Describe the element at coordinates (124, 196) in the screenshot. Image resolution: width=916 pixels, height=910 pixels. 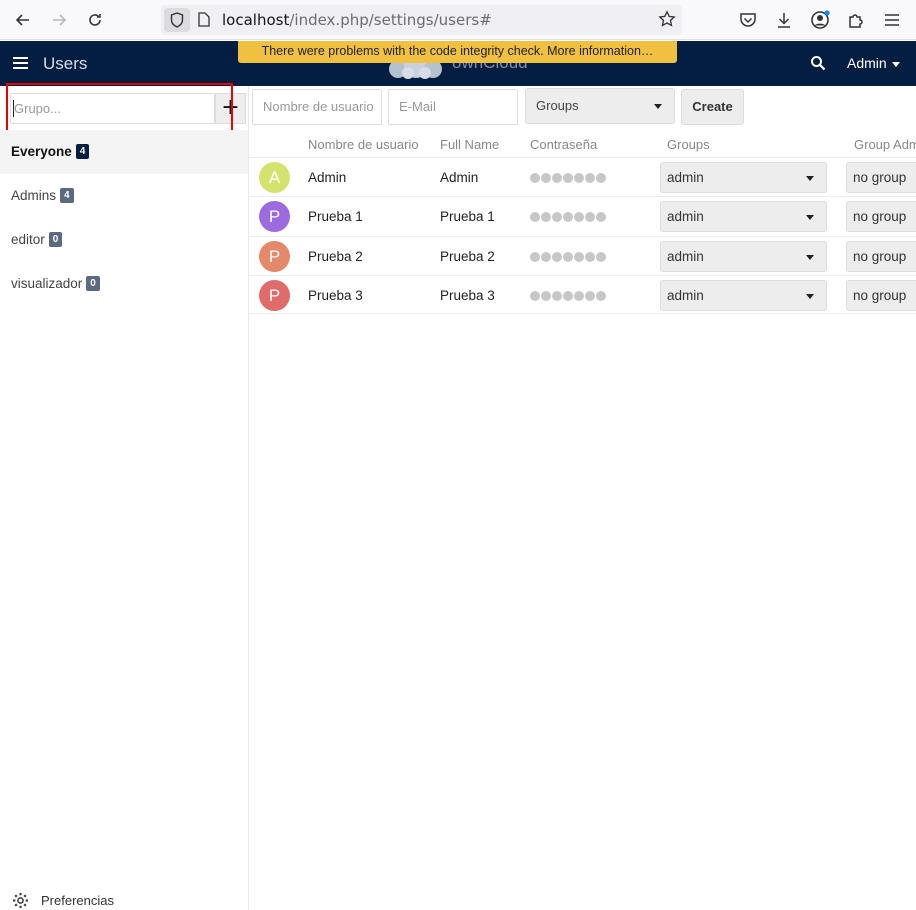
I see `group-item-admins: Admins 4` at that location.